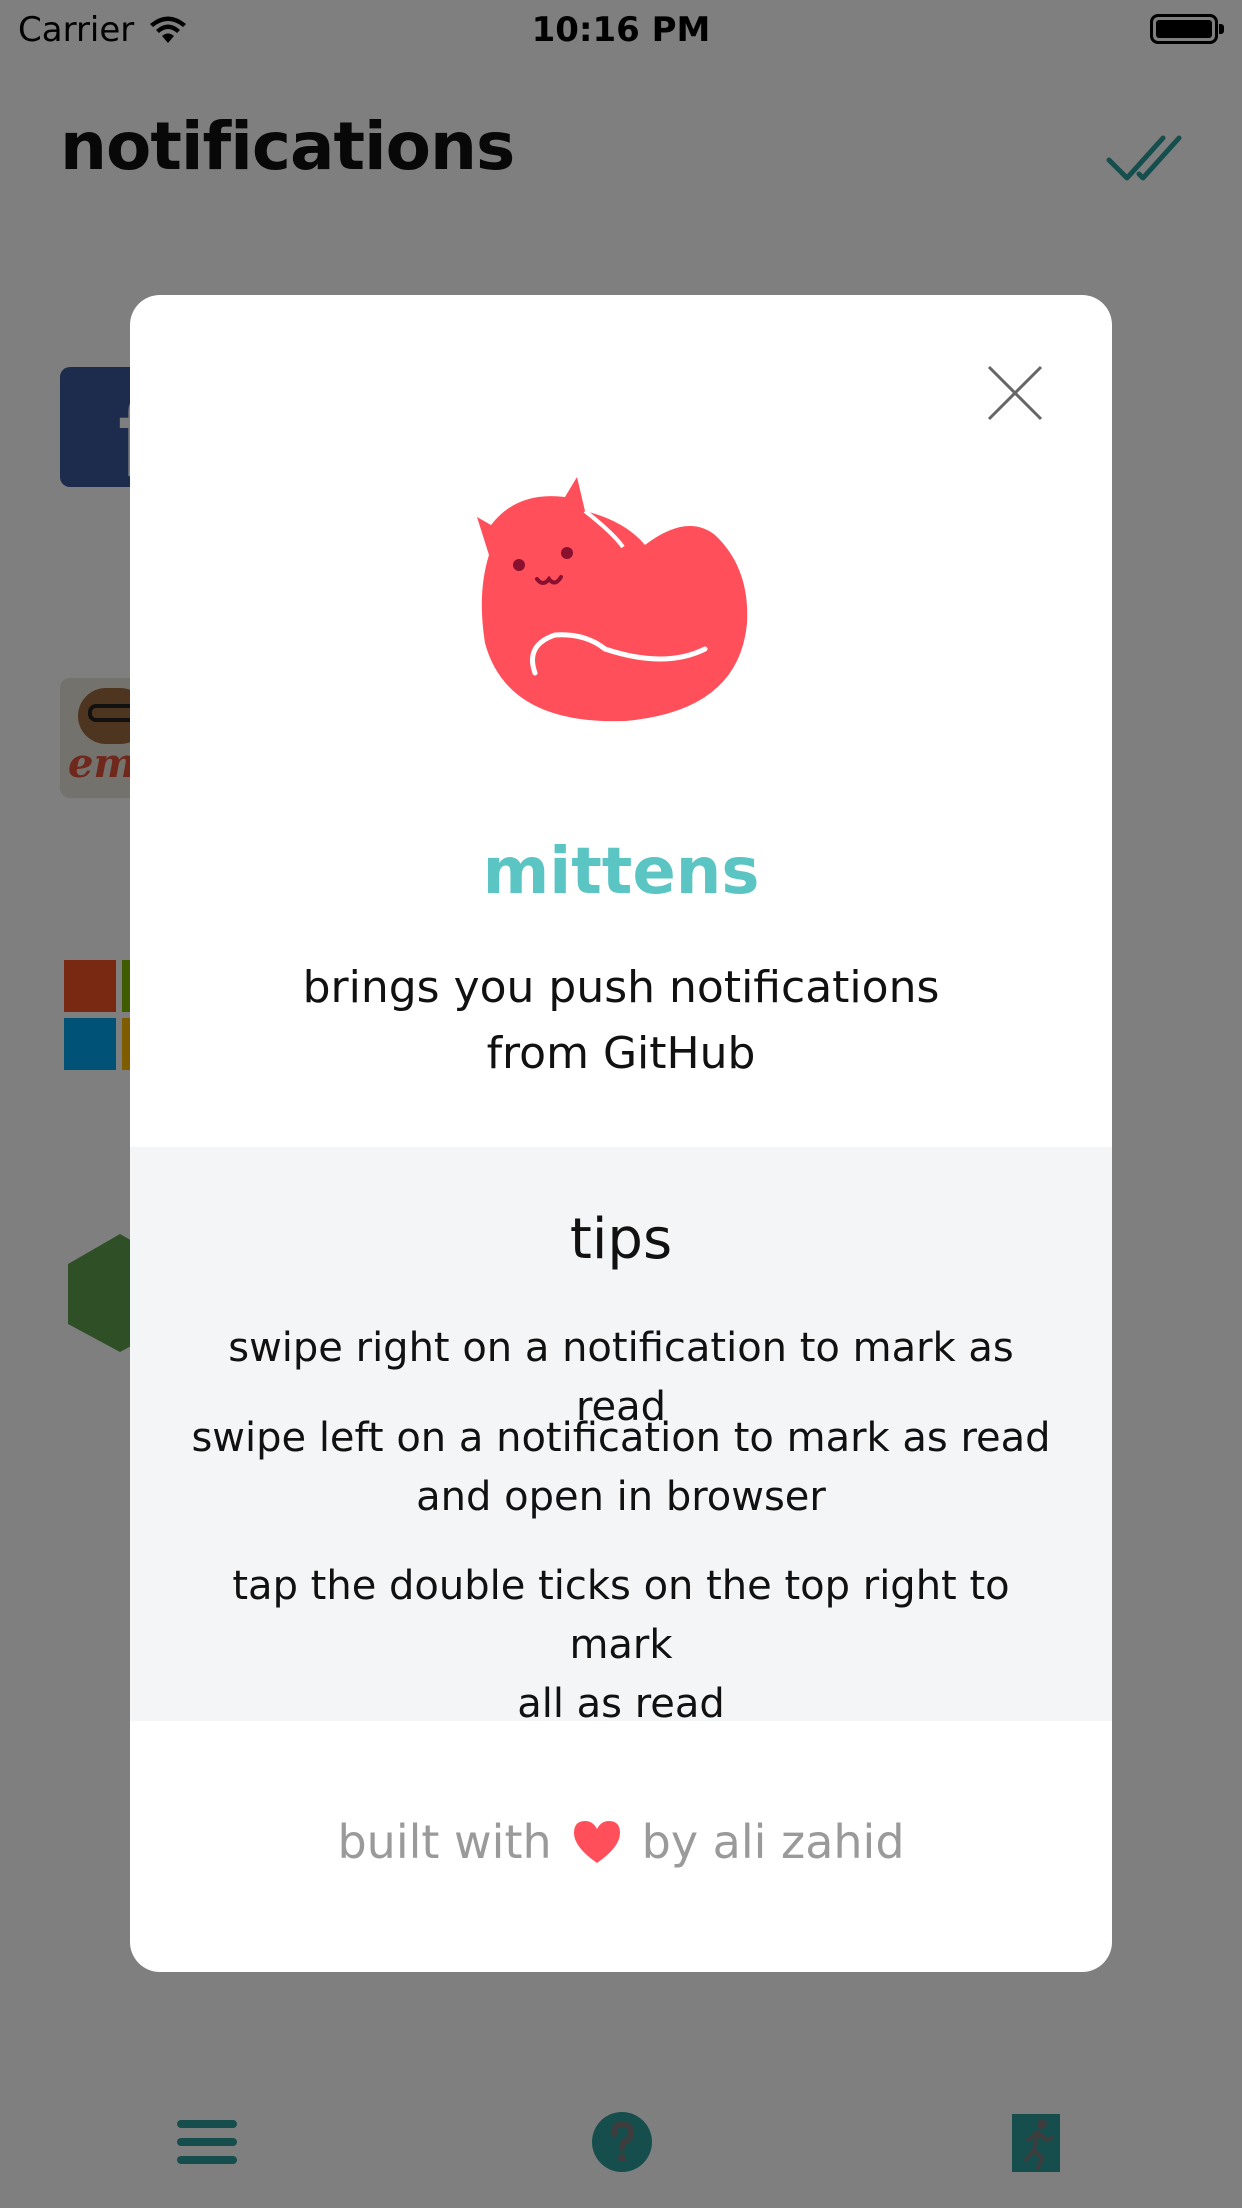 This screenshot has width=1242, height=2208. What do you see at coordinates (621, 1053) in the screenshot?
I see `tagline-line-2: from GitHub` at bounding box center [621, 1053].